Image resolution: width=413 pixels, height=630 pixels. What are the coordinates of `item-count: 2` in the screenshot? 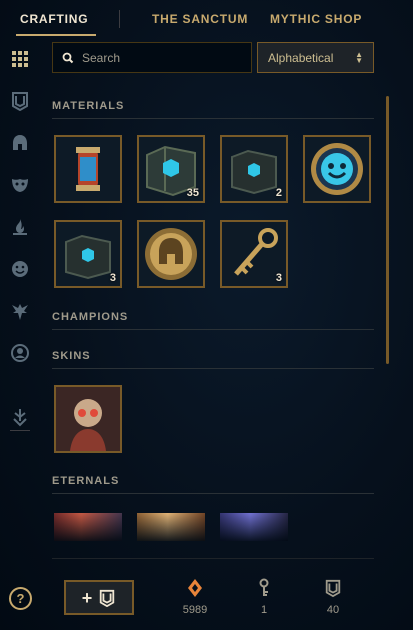 It's located at (278, 193).